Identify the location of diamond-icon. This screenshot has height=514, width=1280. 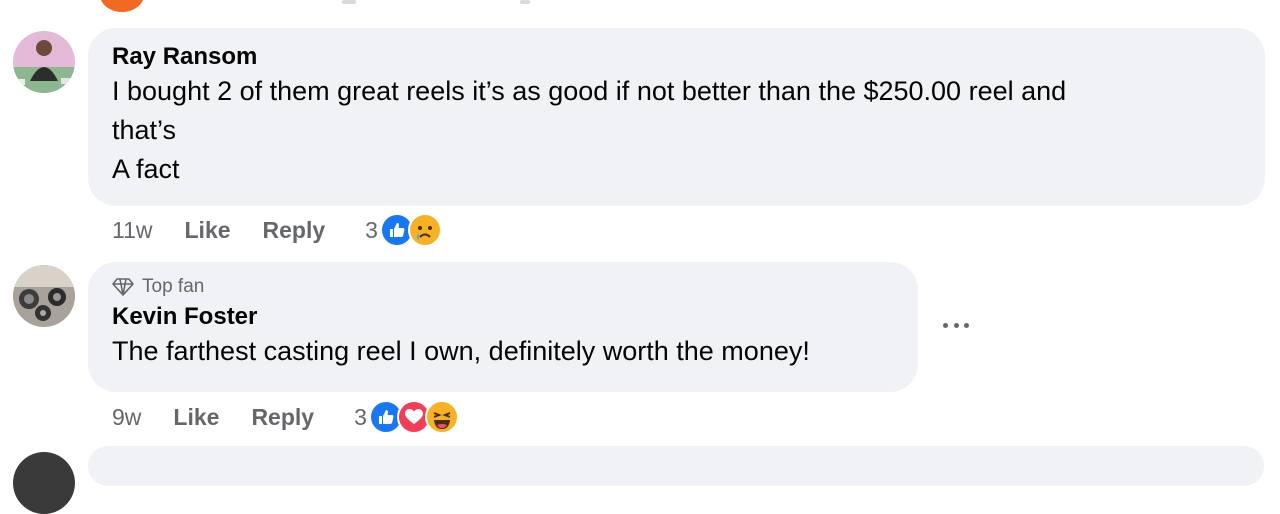
(123, 287).